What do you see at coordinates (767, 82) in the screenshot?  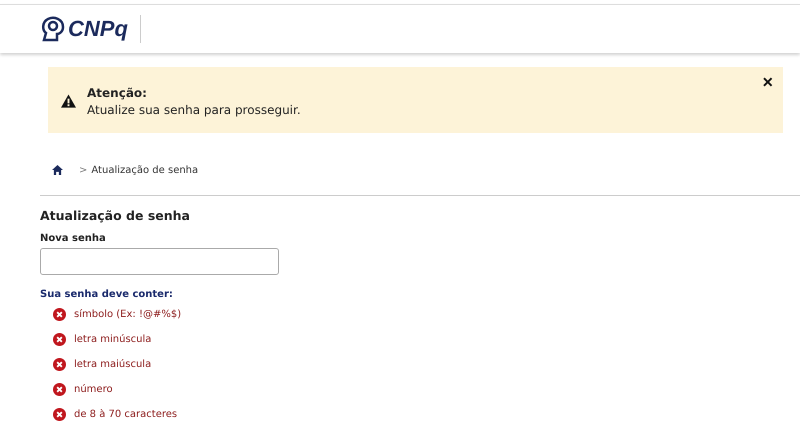 I see `close-button: ×` at bounding box center [767, 82].